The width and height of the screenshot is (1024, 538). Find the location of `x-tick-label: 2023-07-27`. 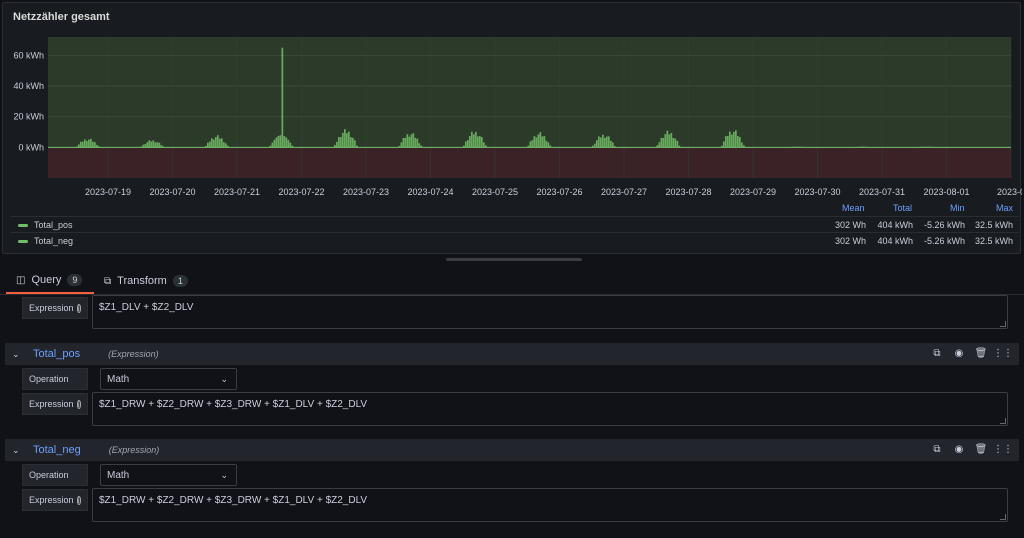

x-tick-label: 2023-07-27 is located at coordinates (624, 192).